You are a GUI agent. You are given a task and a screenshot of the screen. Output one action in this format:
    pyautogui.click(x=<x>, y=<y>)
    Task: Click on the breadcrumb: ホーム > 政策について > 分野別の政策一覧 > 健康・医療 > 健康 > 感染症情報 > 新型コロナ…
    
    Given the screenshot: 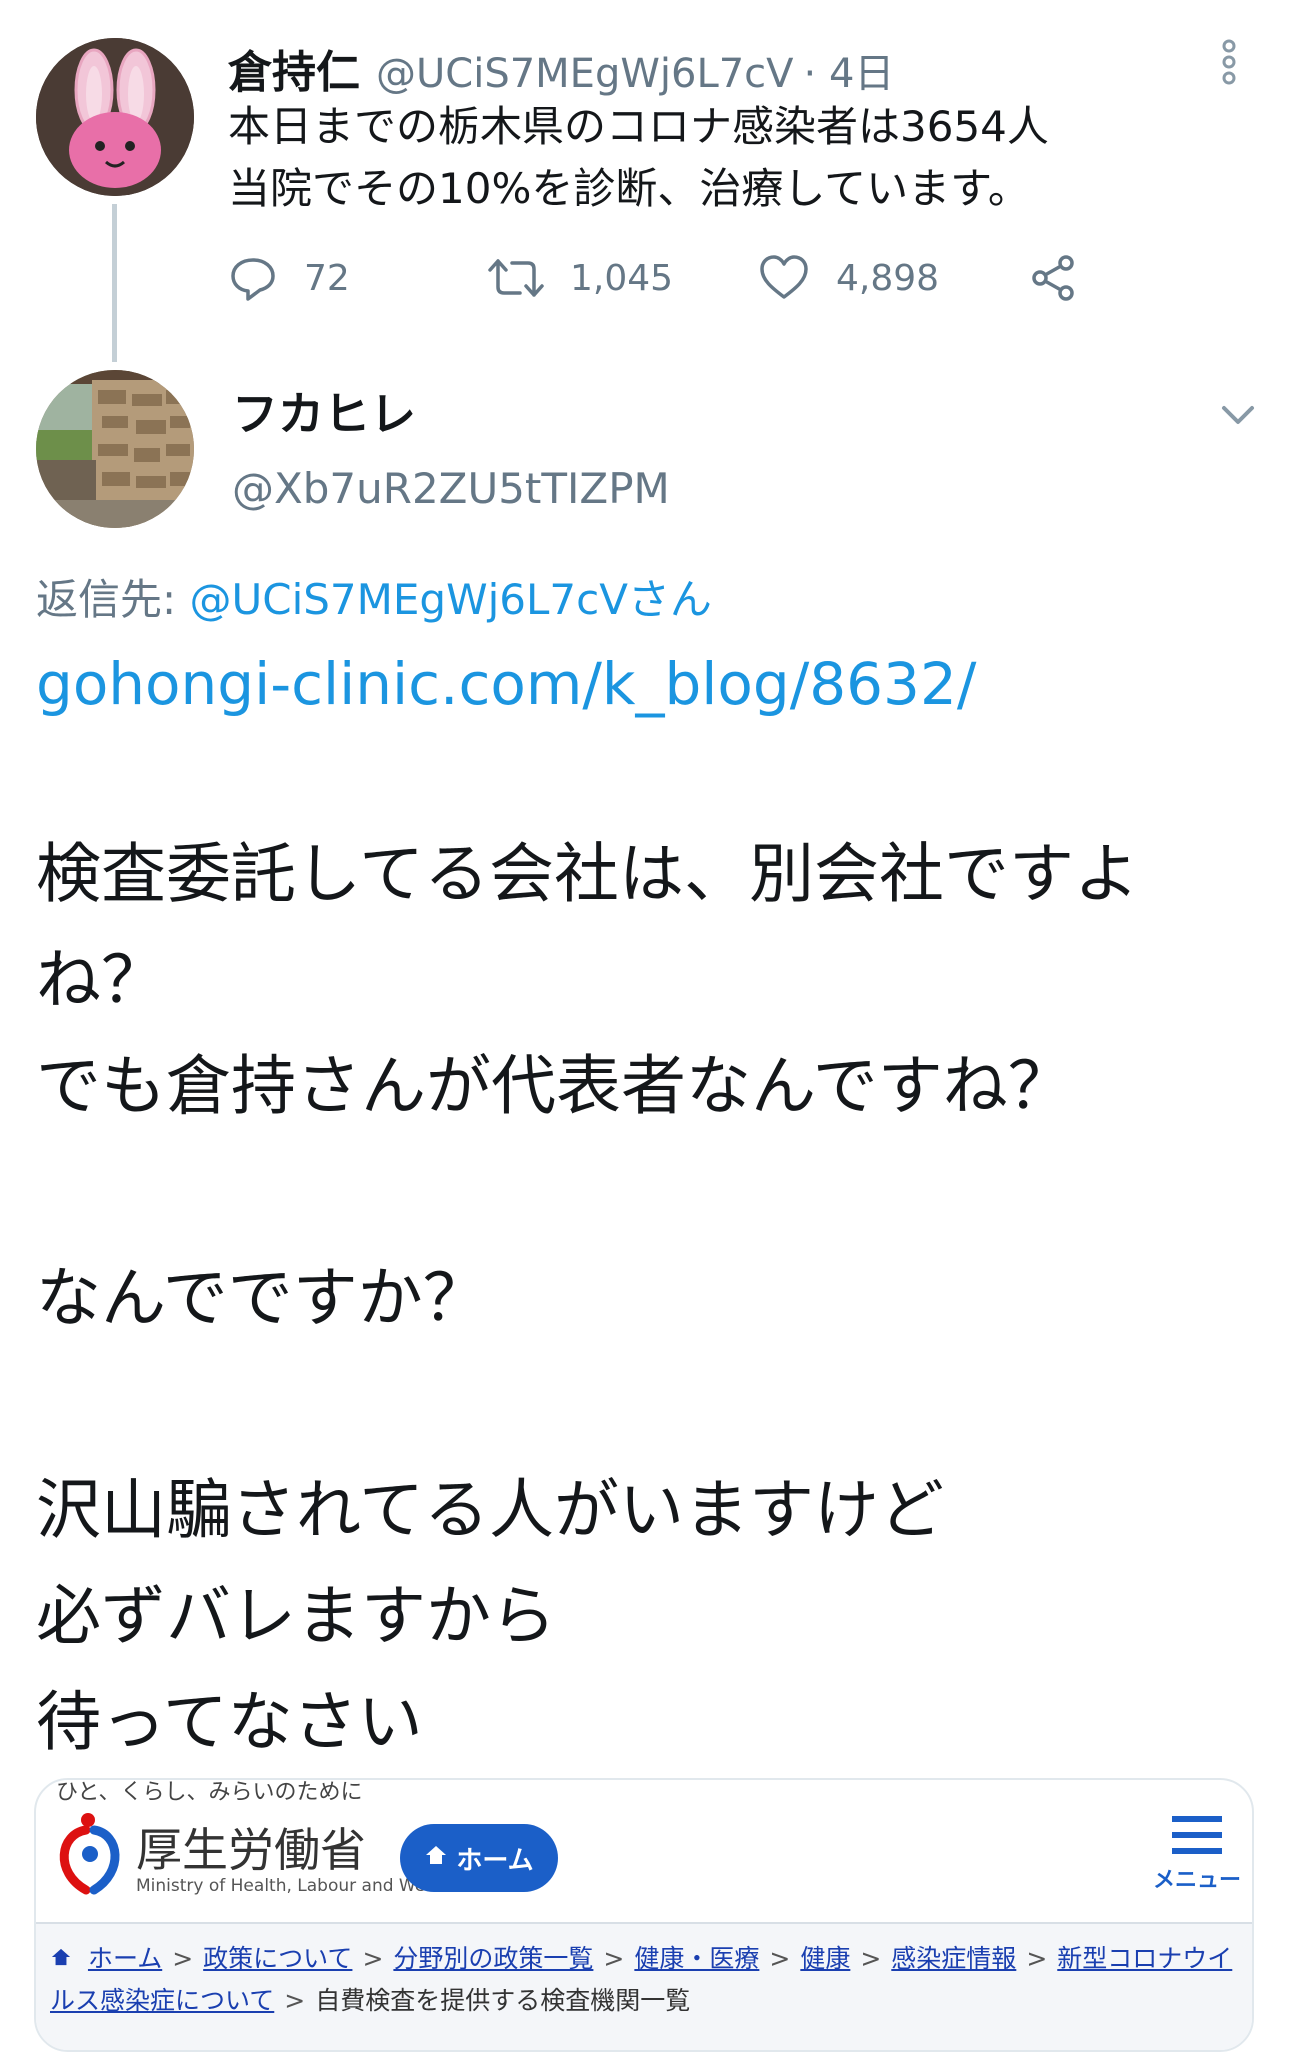 What is the action you would take?
    pyautogui.click(x=644, y=1986)
    